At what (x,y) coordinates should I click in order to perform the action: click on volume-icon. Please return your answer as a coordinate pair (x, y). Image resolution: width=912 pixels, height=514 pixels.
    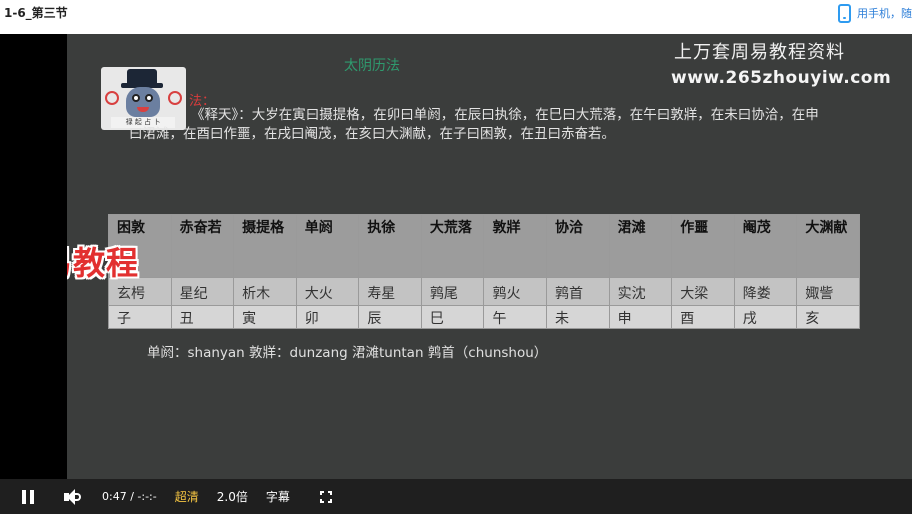
    Looking at the image, I should click on (74, 496).